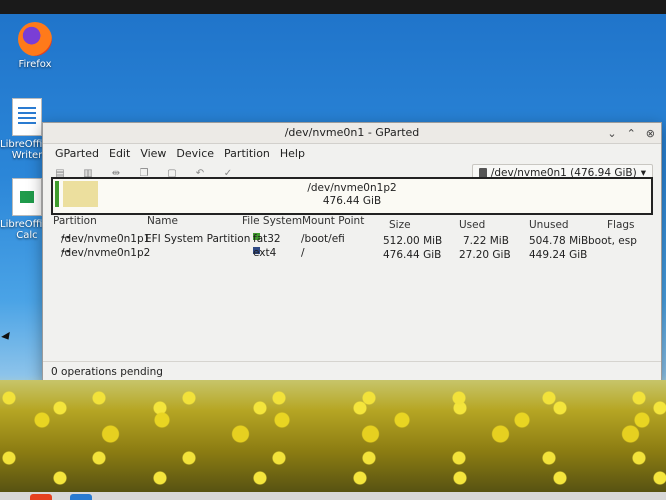 This screenshot has height=500, width=666. Describe the element at coordinates (472, 225) in the screenshot. I see `col-used: Used` at that location.